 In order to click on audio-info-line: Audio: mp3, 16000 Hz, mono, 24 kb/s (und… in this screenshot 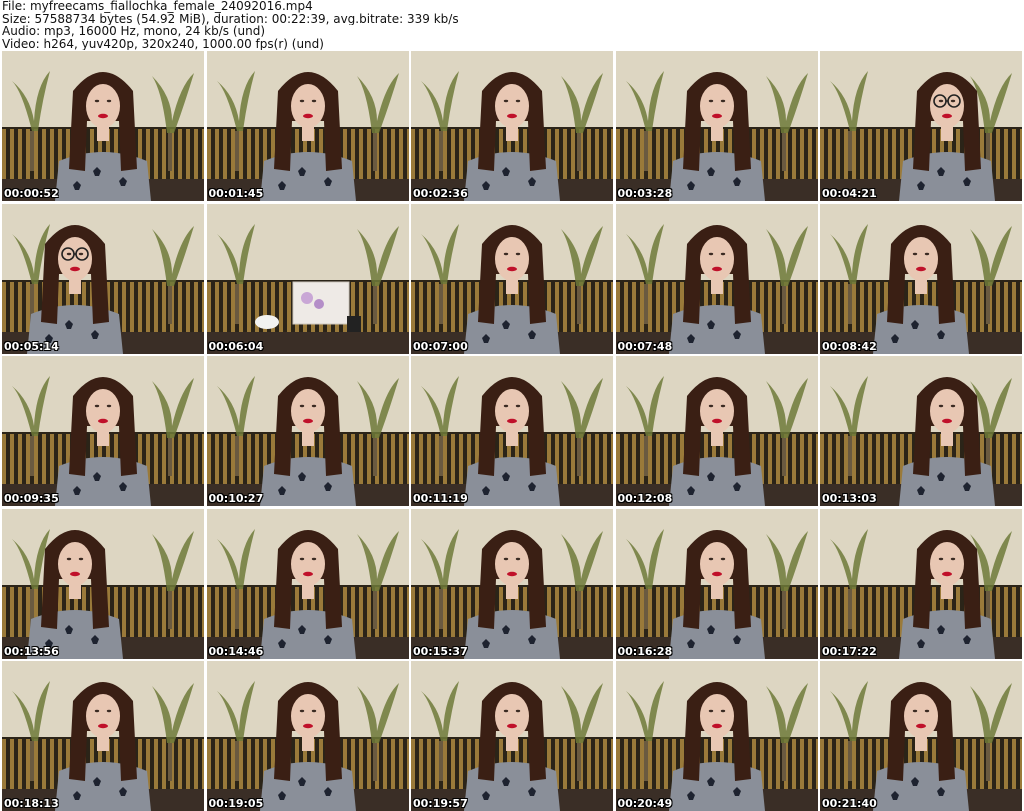, I will do `click(134, 31)`.